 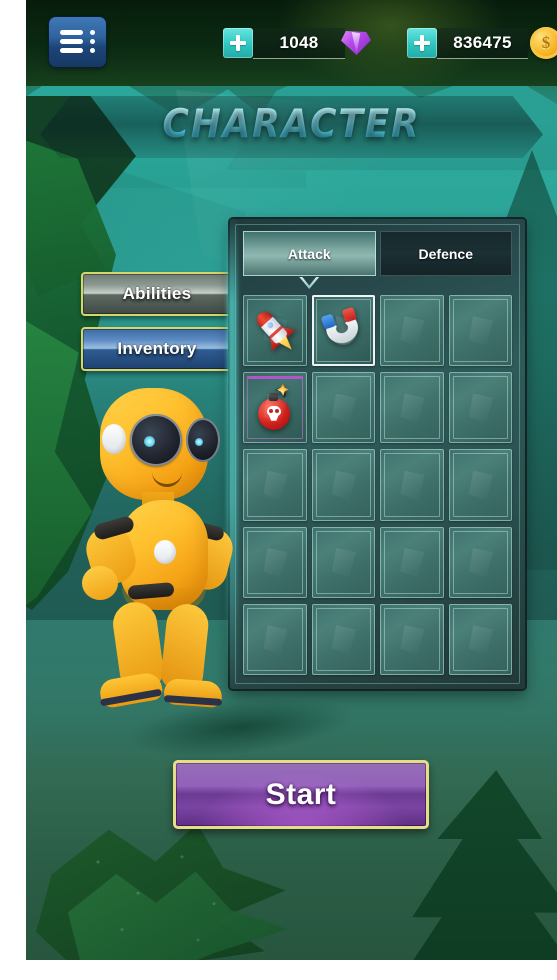 I want to click on add-gems-button, so click(x=238, y=43).